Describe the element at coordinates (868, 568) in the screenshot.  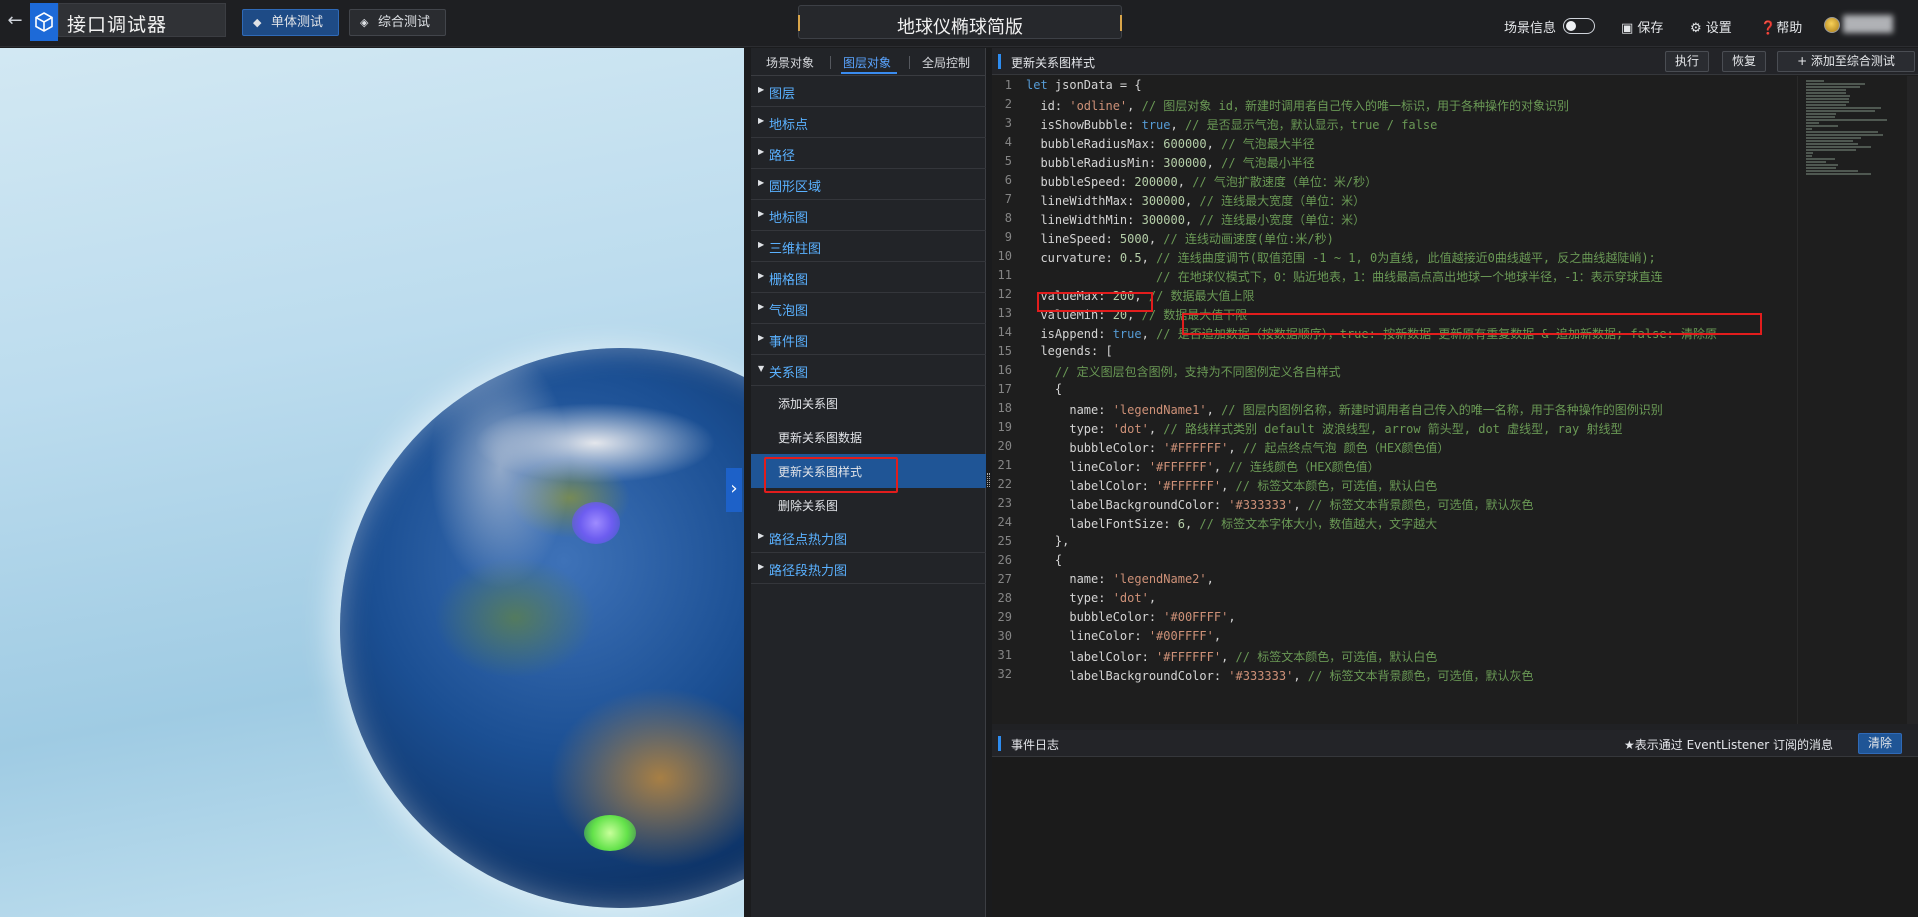
I see `sidebar-item: ▶ 路径段热力图` at that location.